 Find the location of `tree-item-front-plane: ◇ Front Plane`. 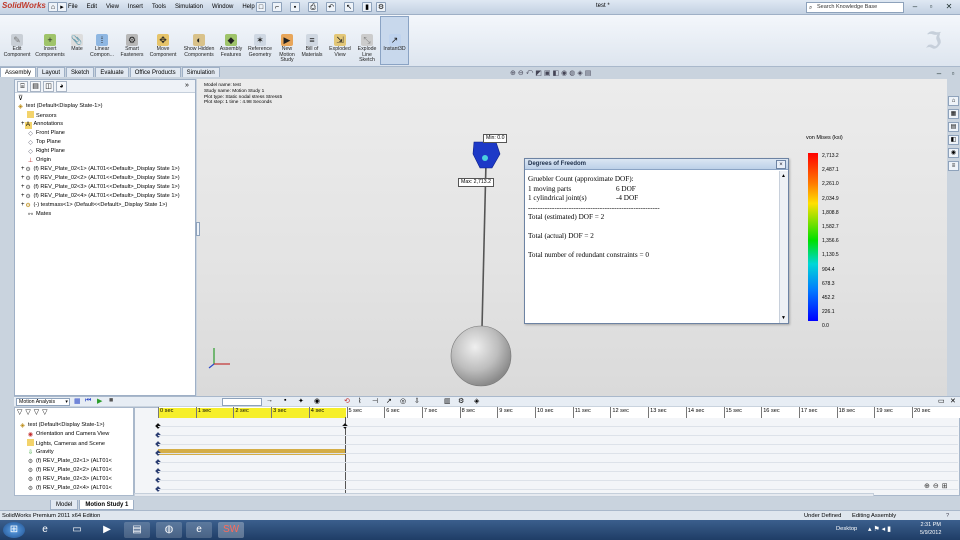

tree-item-front-plane: ◇ Front Plane is located at coordinates (106, 133).